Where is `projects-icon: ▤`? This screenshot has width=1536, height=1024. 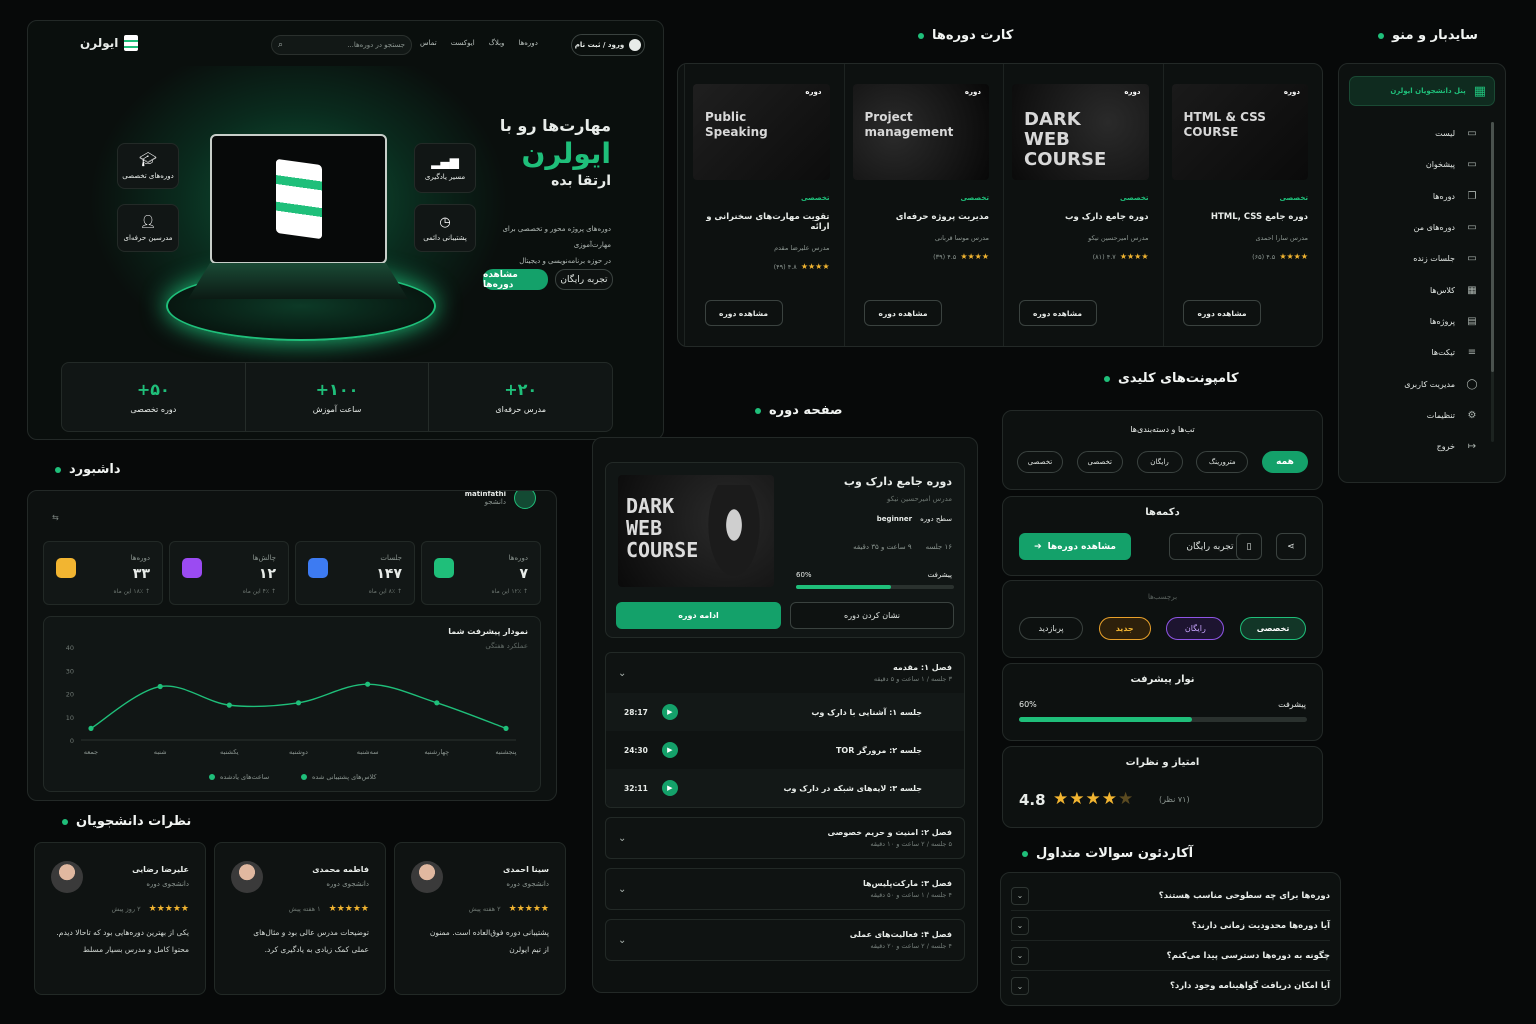
projects-icon: ▤ is located at coordinates (1472, 321).